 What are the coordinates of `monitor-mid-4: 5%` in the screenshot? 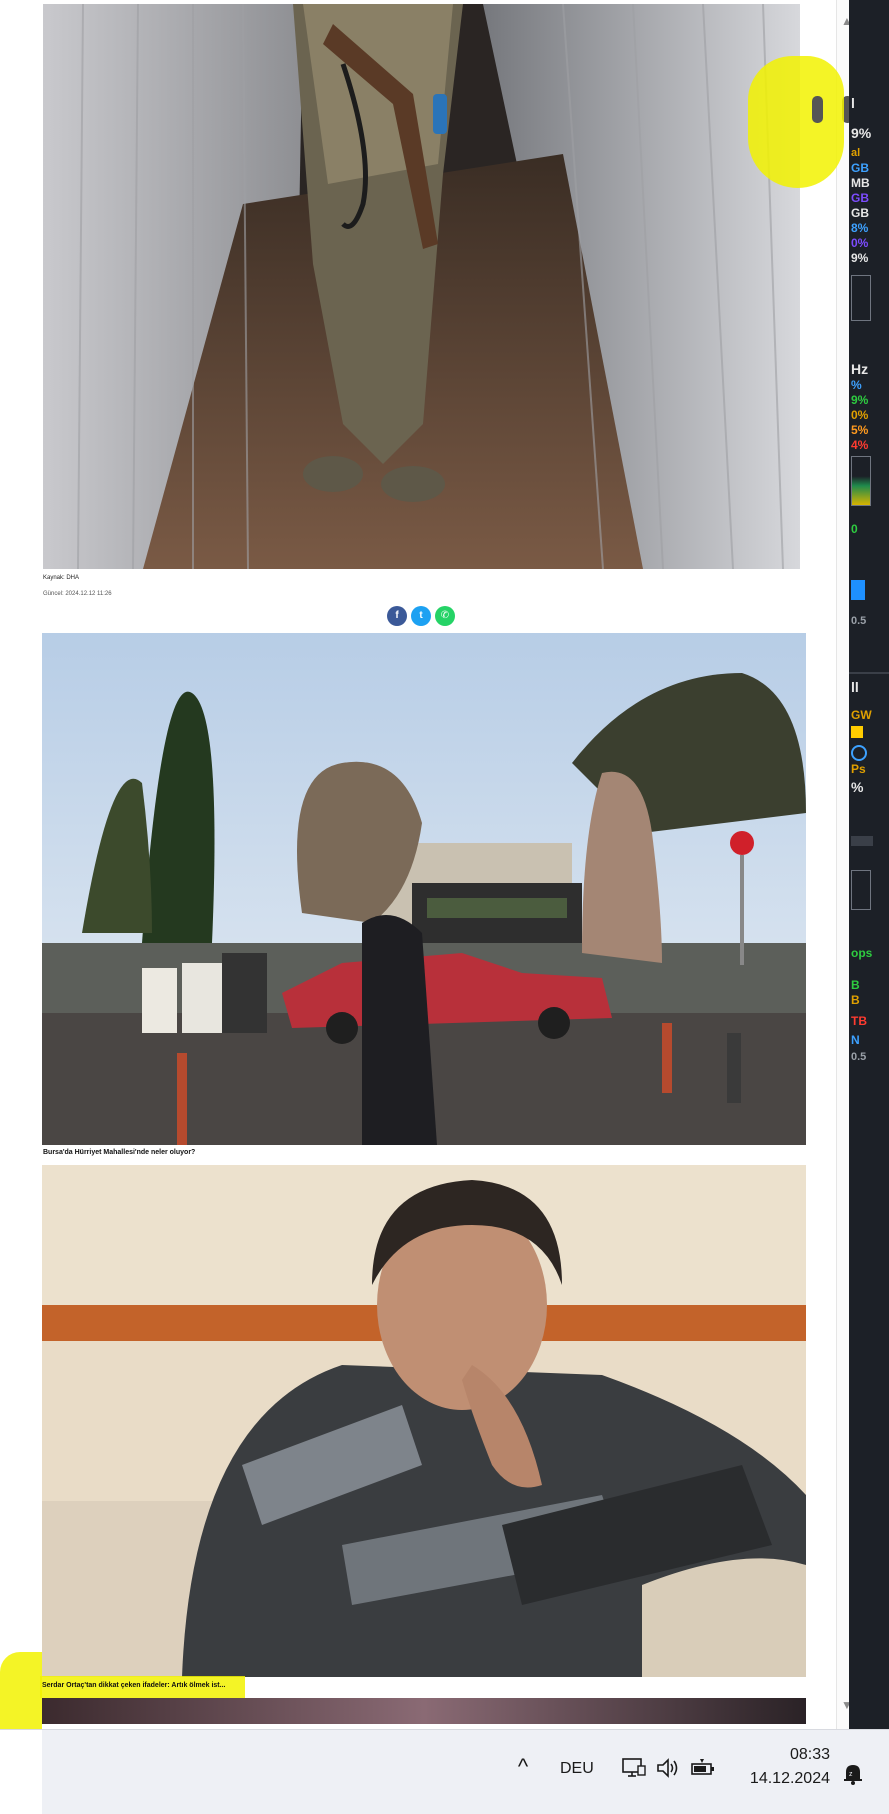 It's located at (860, 430).